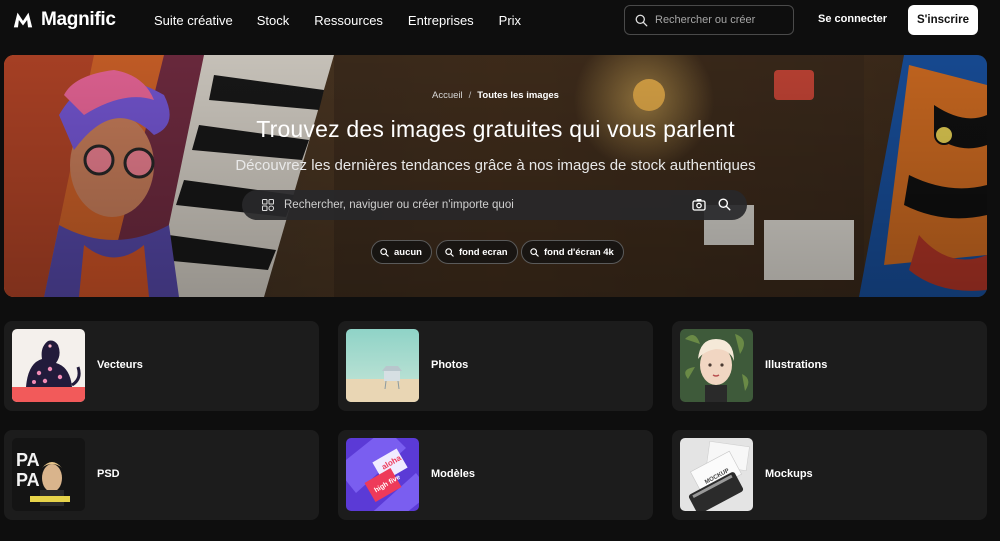 The height and width of the screenshot is (541, 1000). I want to click on chip-fond-ecran-4k: fond d'écran 4k, so click(572, 252).